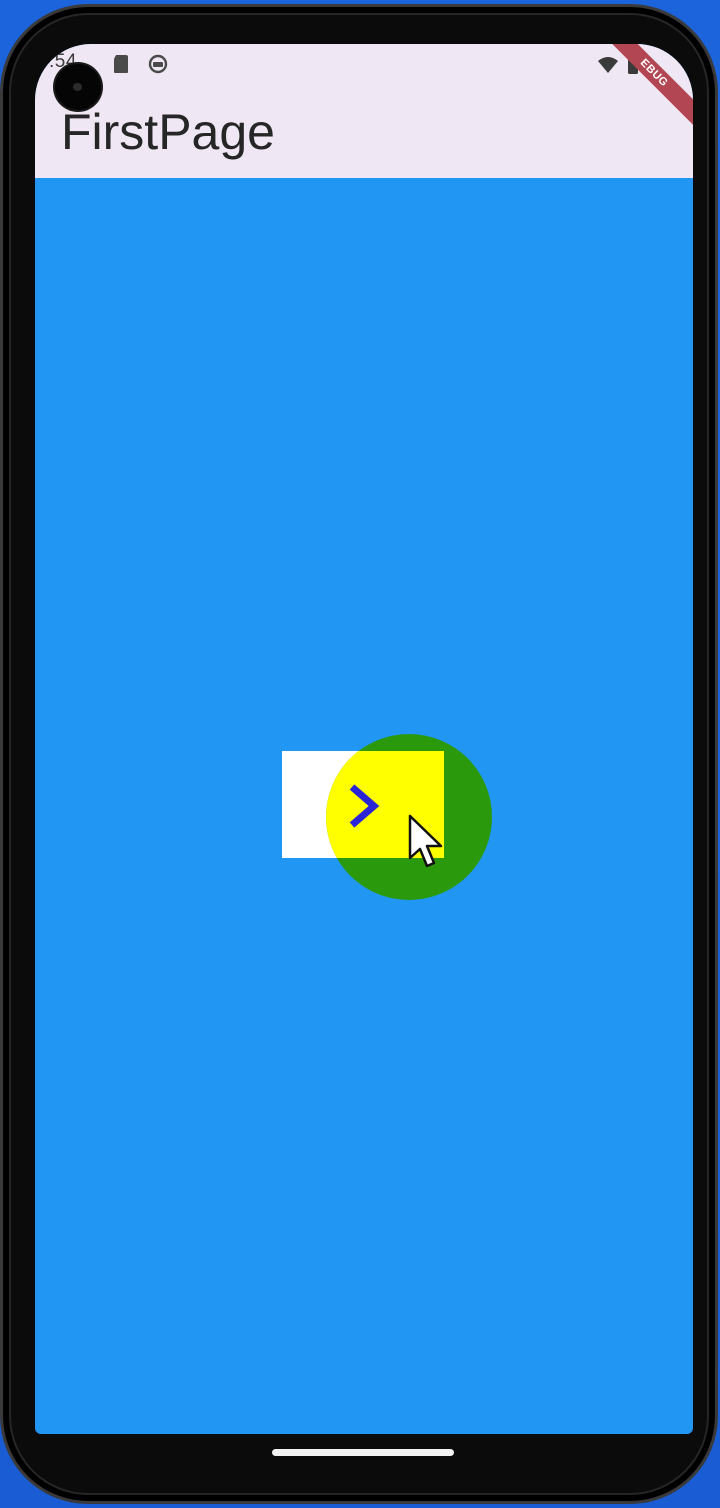  Describe the element at coordinates (364, 63) in the screenshot. I see `status-bar: :54` at that location.